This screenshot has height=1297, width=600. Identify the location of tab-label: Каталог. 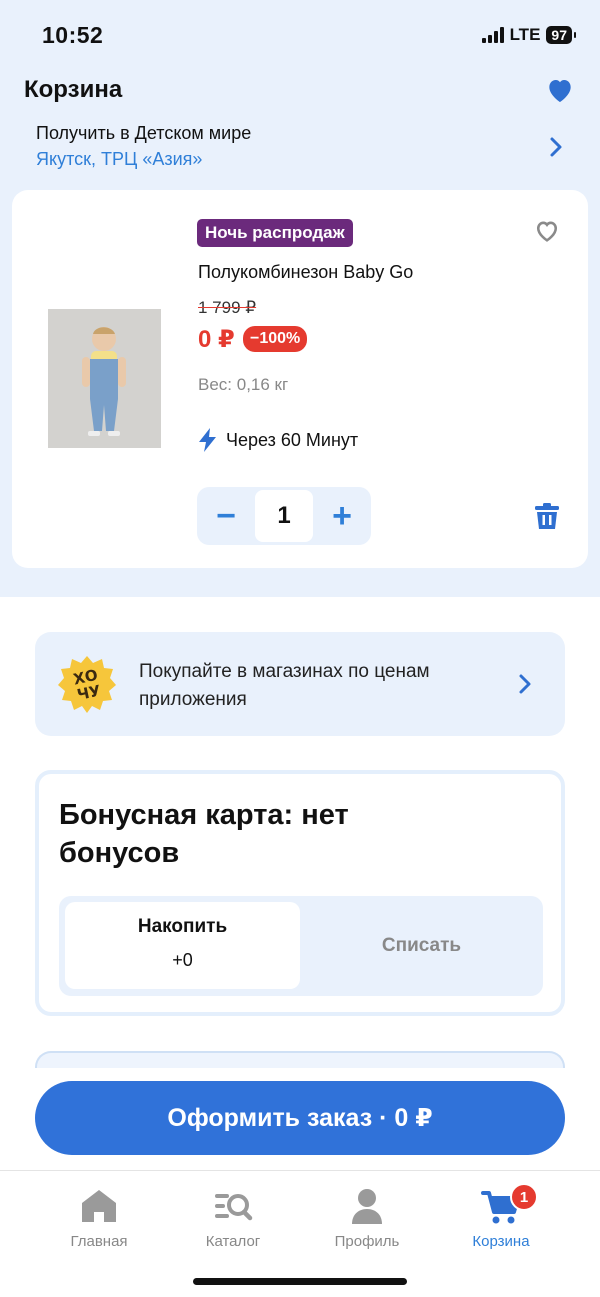
(233, 1241).